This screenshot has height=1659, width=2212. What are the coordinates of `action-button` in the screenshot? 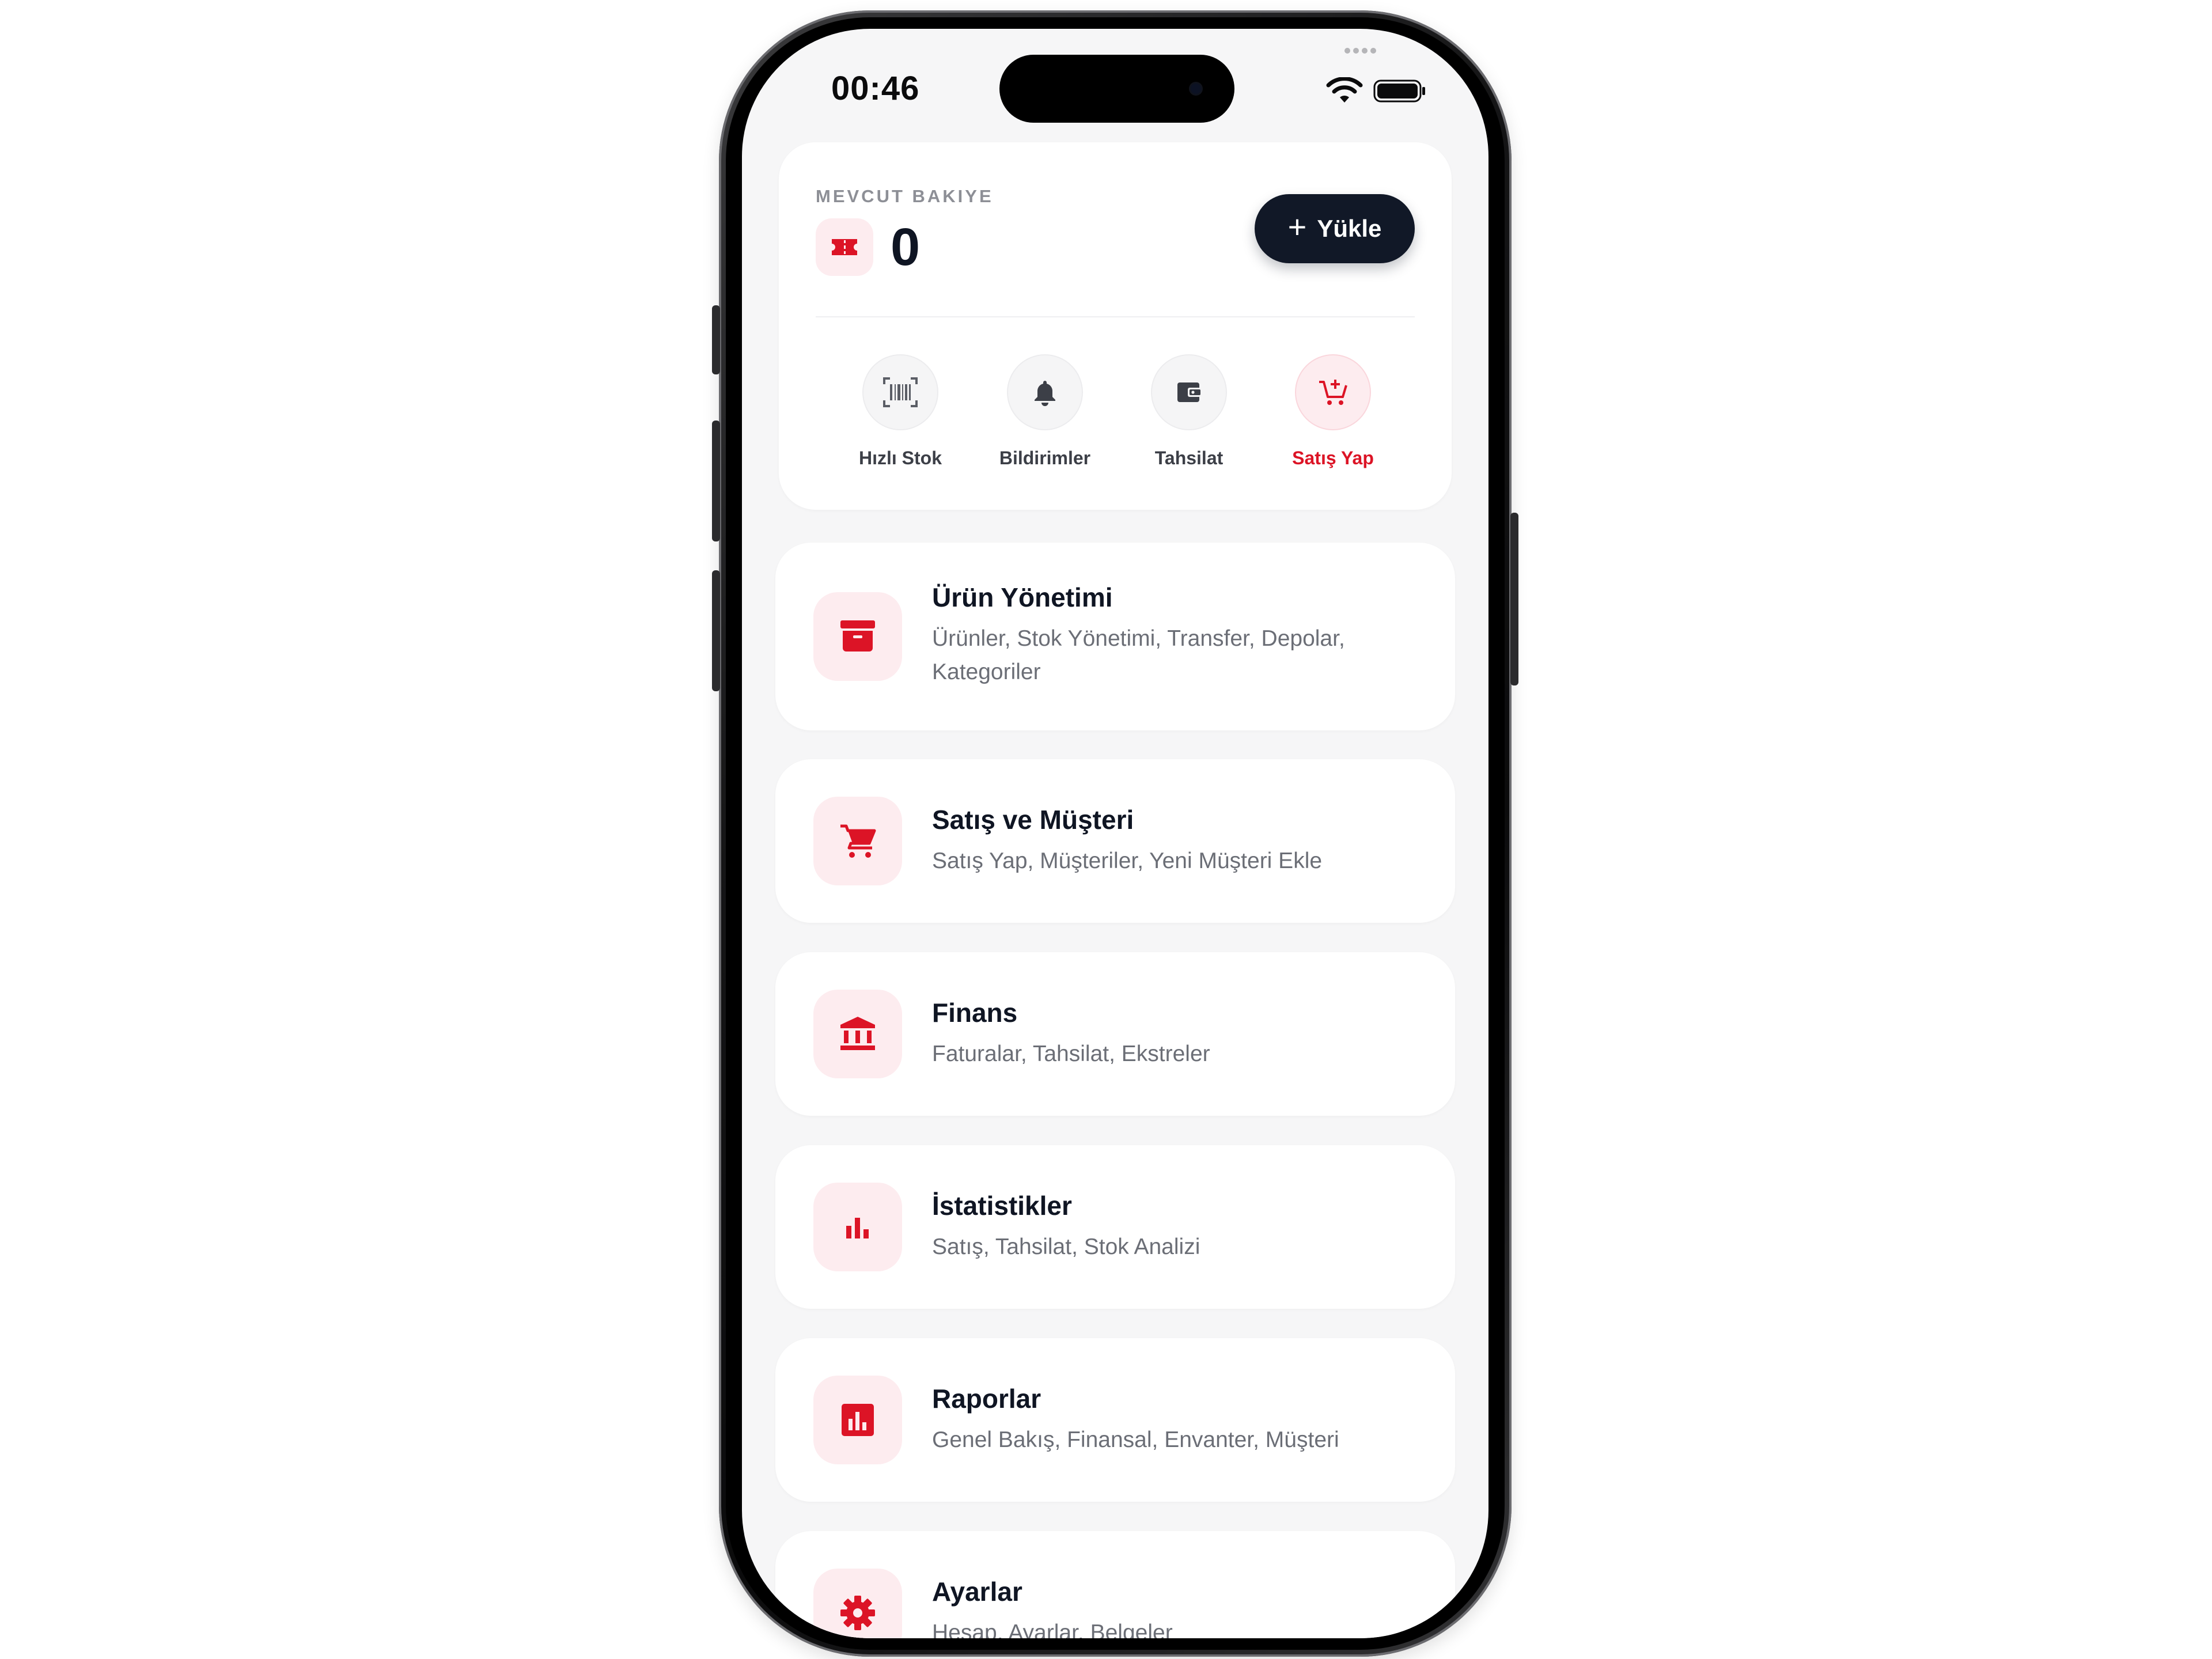 It's located at (716, 339).